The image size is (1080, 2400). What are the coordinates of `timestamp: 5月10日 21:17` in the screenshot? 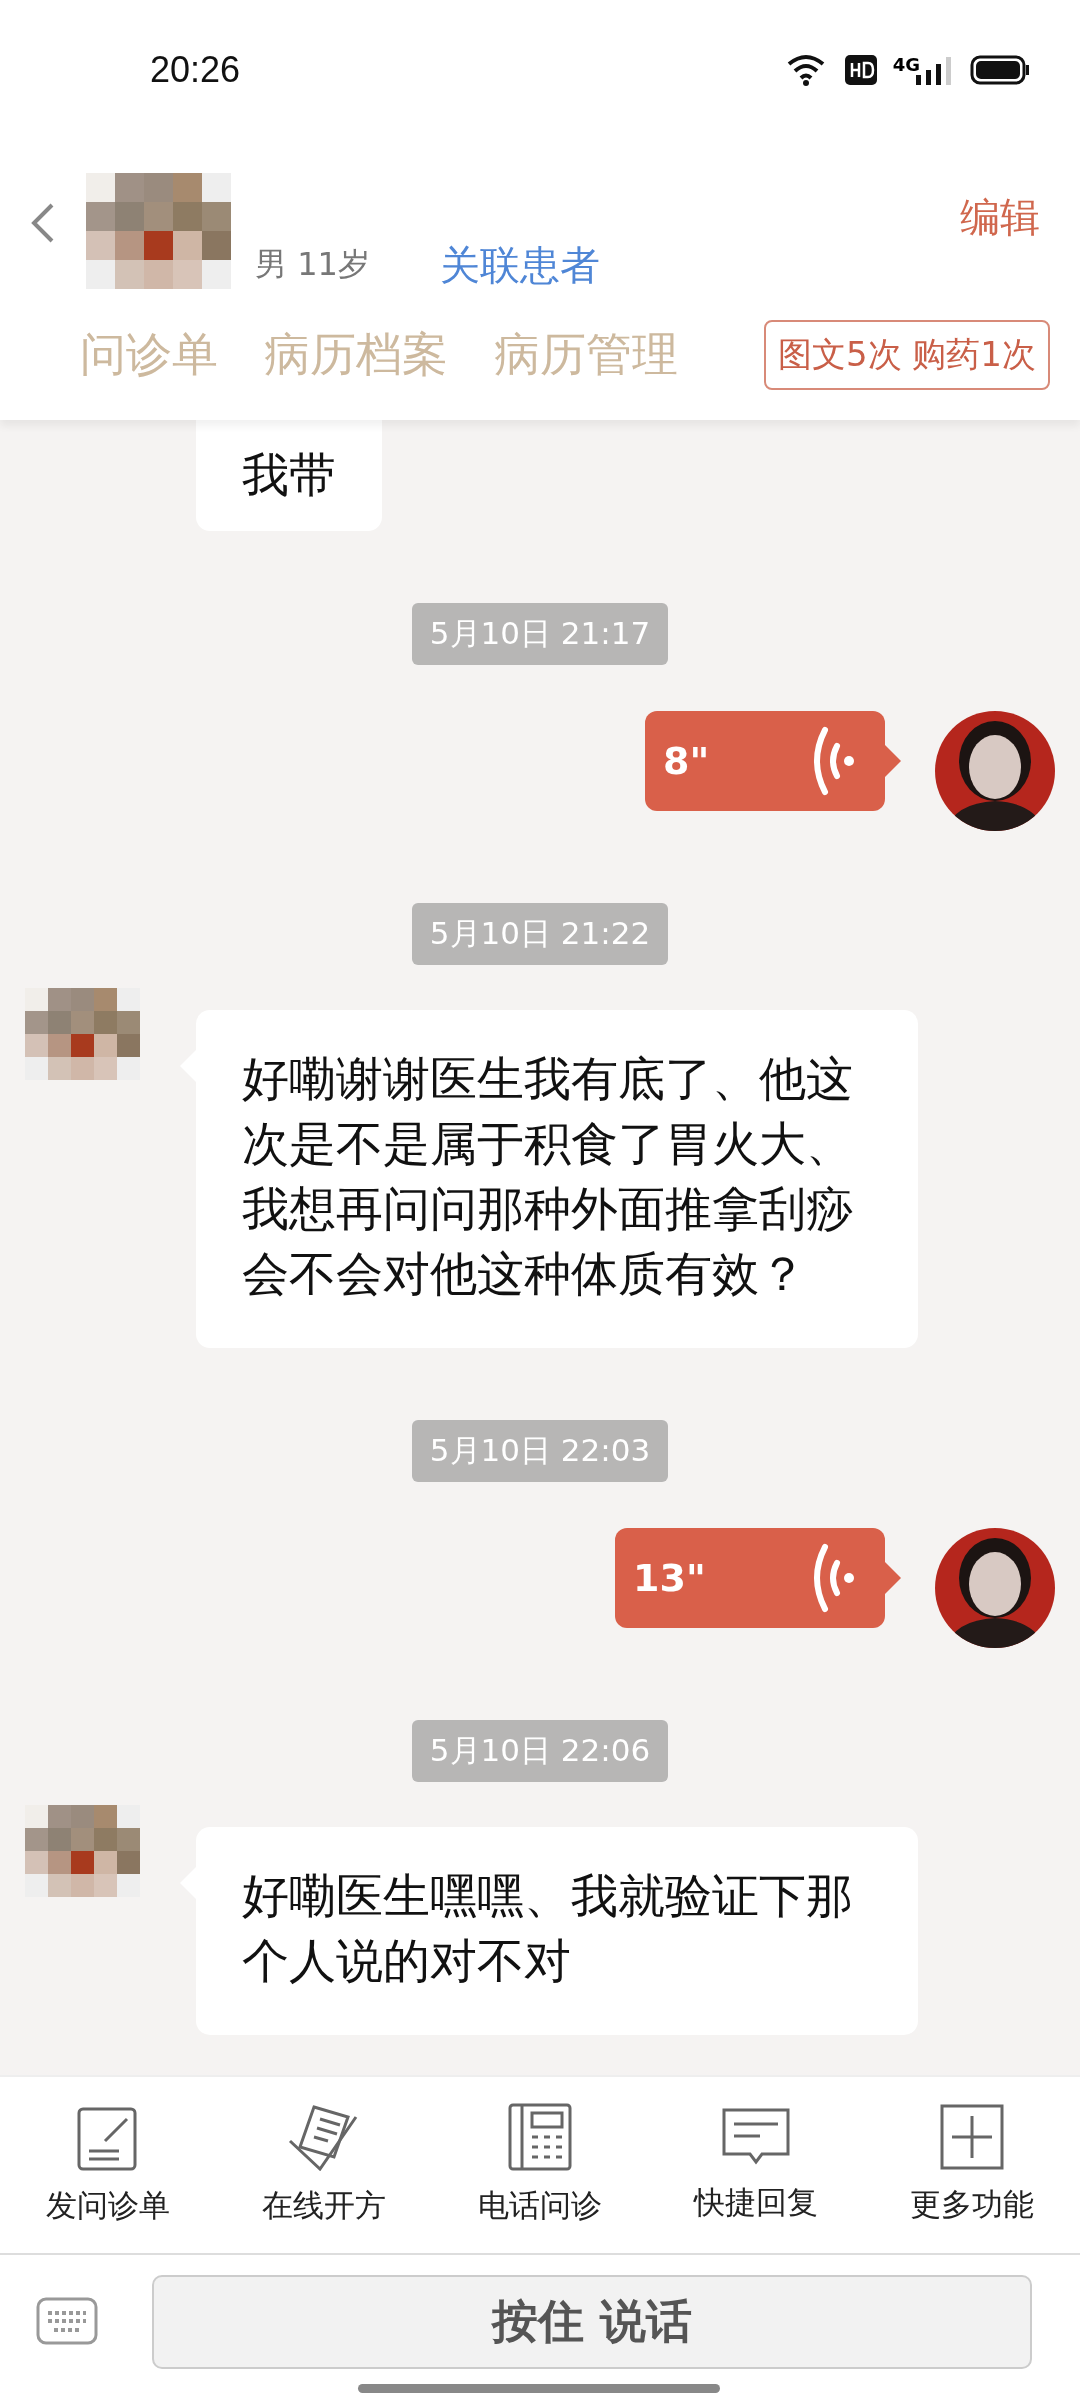 It's located at (540, 634).